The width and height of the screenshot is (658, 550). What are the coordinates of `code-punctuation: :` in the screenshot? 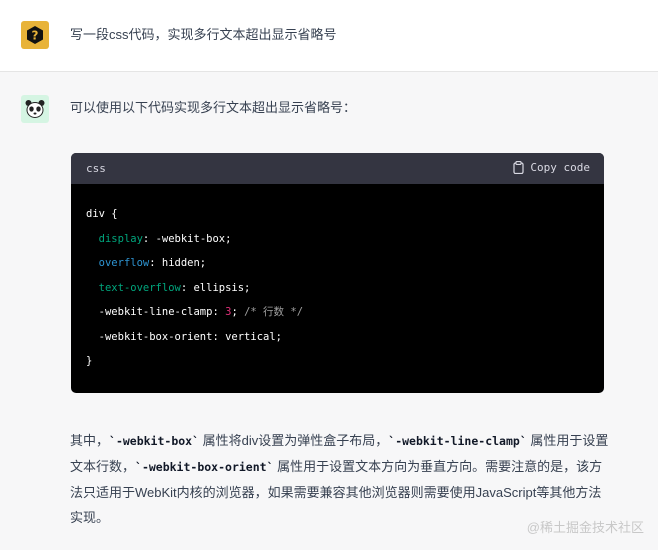 It's located at (219, 312).